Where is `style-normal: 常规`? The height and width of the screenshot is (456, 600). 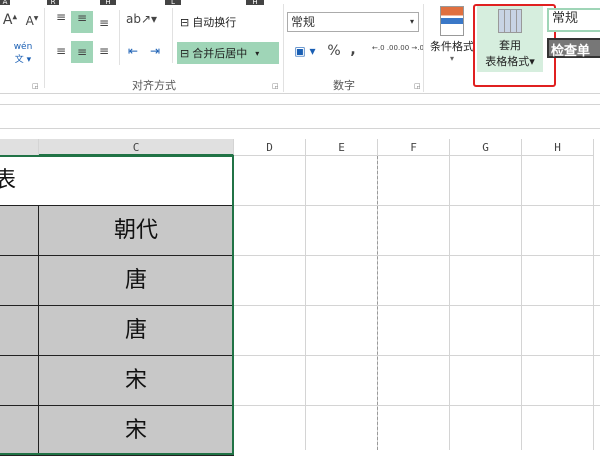 style-normal: 常规 is located at coordinates (573, 20).